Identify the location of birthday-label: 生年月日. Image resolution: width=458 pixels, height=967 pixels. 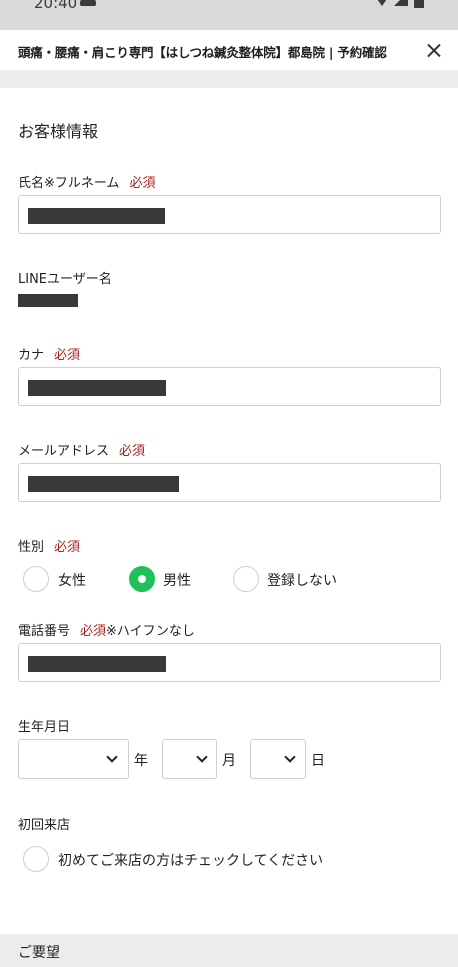
(44, 727).